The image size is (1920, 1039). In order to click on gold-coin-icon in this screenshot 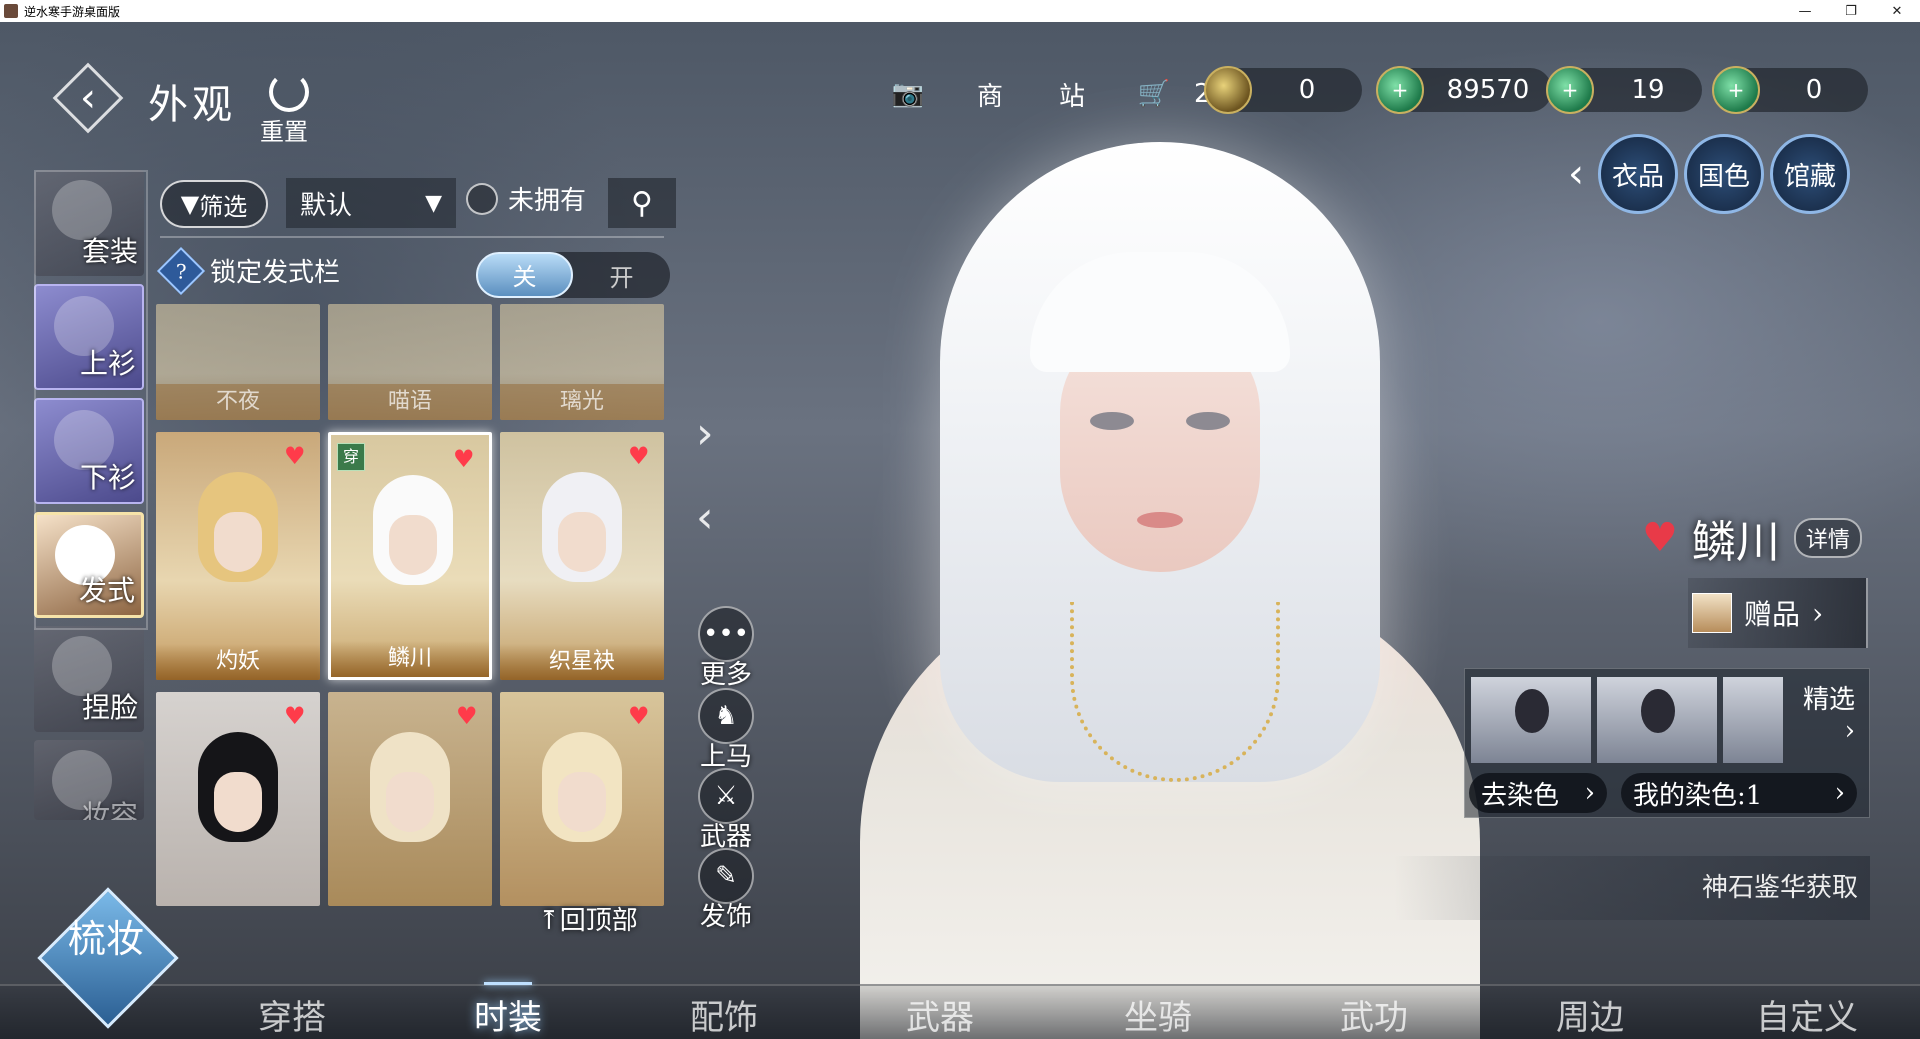, I will do `click(1228, 90)`.